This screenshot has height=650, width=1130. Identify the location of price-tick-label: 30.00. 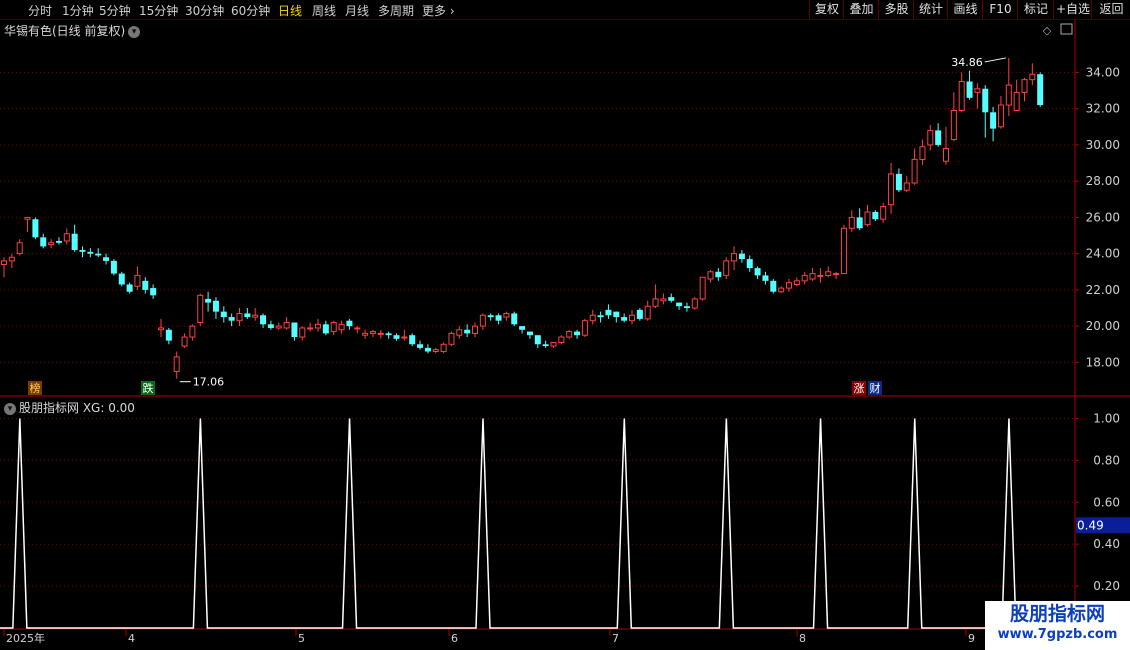
(1103, 145).